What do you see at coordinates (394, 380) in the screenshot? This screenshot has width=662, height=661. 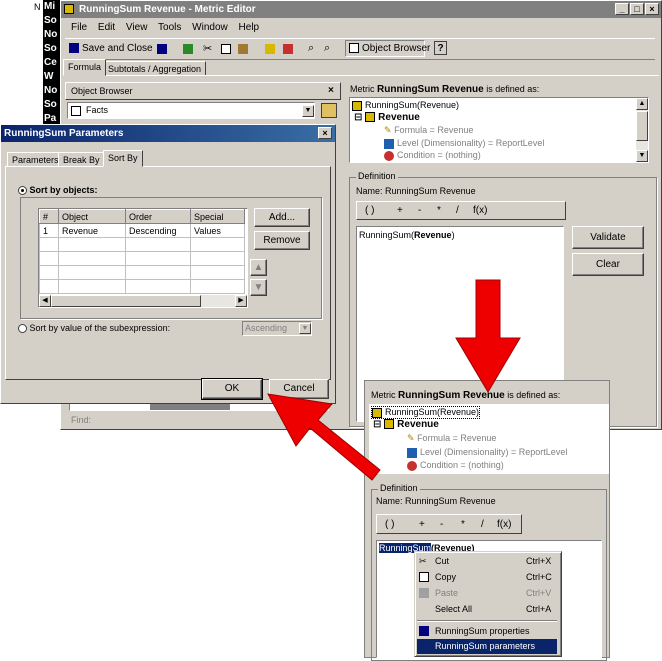 I see `red-arrows` at bounding box center [394, 380].